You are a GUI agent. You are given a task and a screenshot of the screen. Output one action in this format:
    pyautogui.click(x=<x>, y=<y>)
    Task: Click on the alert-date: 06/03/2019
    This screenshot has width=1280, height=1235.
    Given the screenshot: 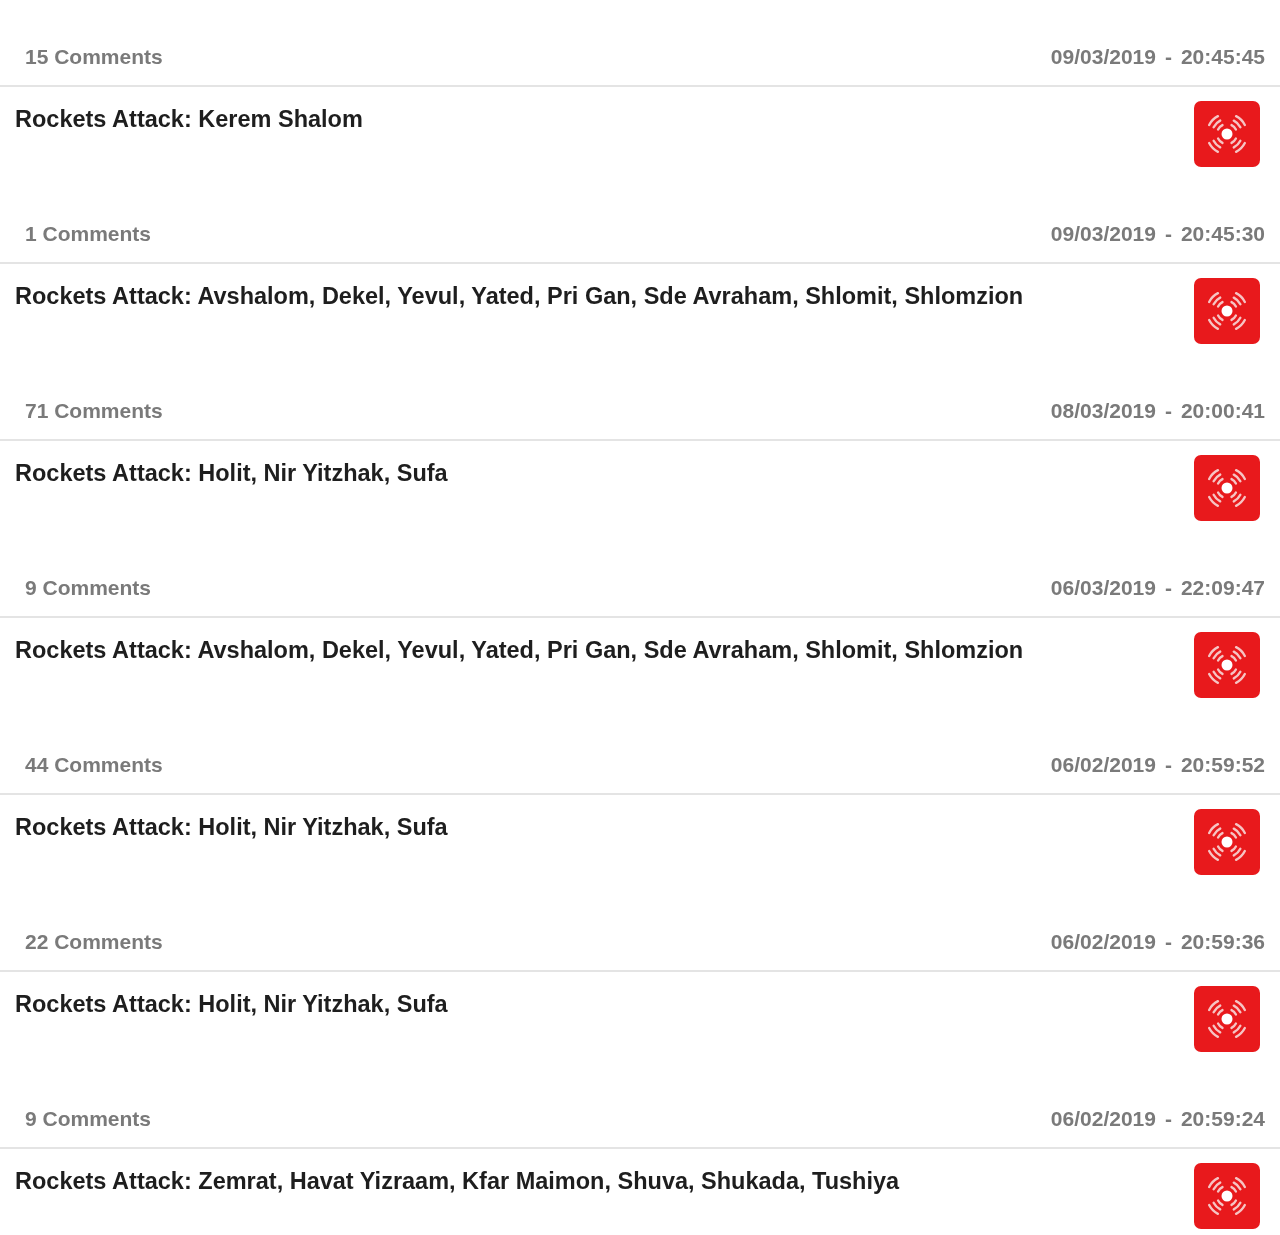 What is the action you would take?
    pyautogui.click(x=1103, y=587)
    